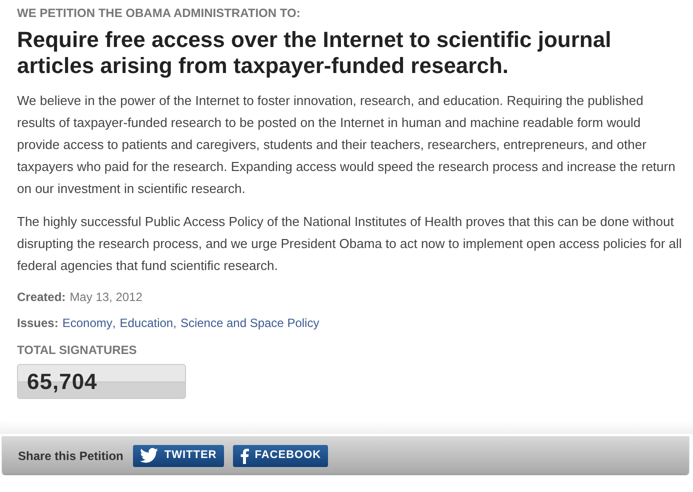  What do you see at coordinates (77, 350) in the screenshot?
I see `signatures-label: TOTAL SIGNATURES` at bounding box center [77, 350].